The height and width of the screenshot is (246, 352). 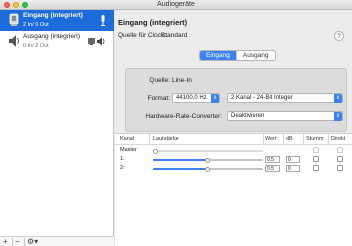 What do you see at coordinates (103, 20) in the screenshot?
I see `microphone-icon` at bounding box center [103, 20].